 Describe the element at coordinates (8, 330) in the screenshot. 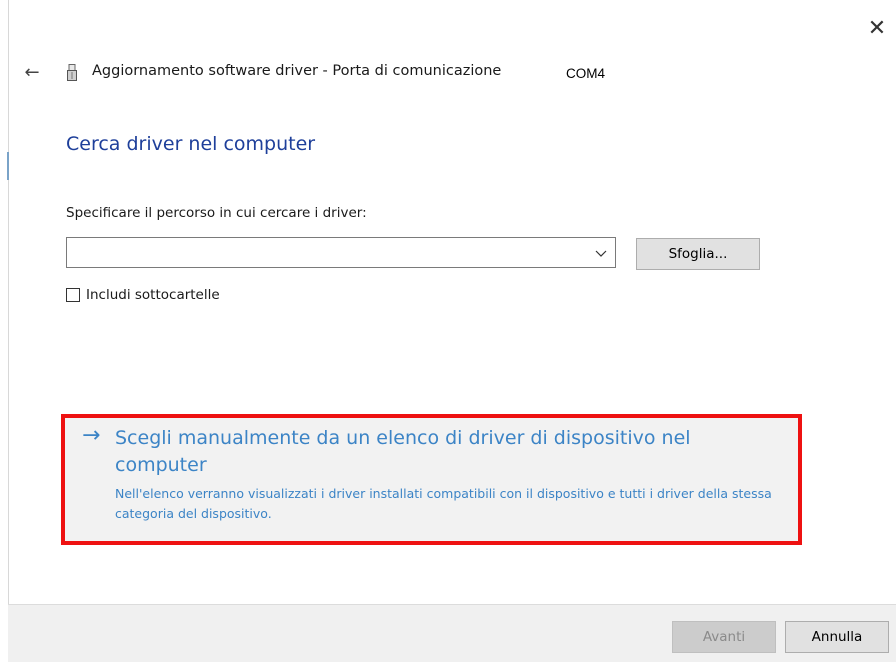

I see `window-left-border` at that location.